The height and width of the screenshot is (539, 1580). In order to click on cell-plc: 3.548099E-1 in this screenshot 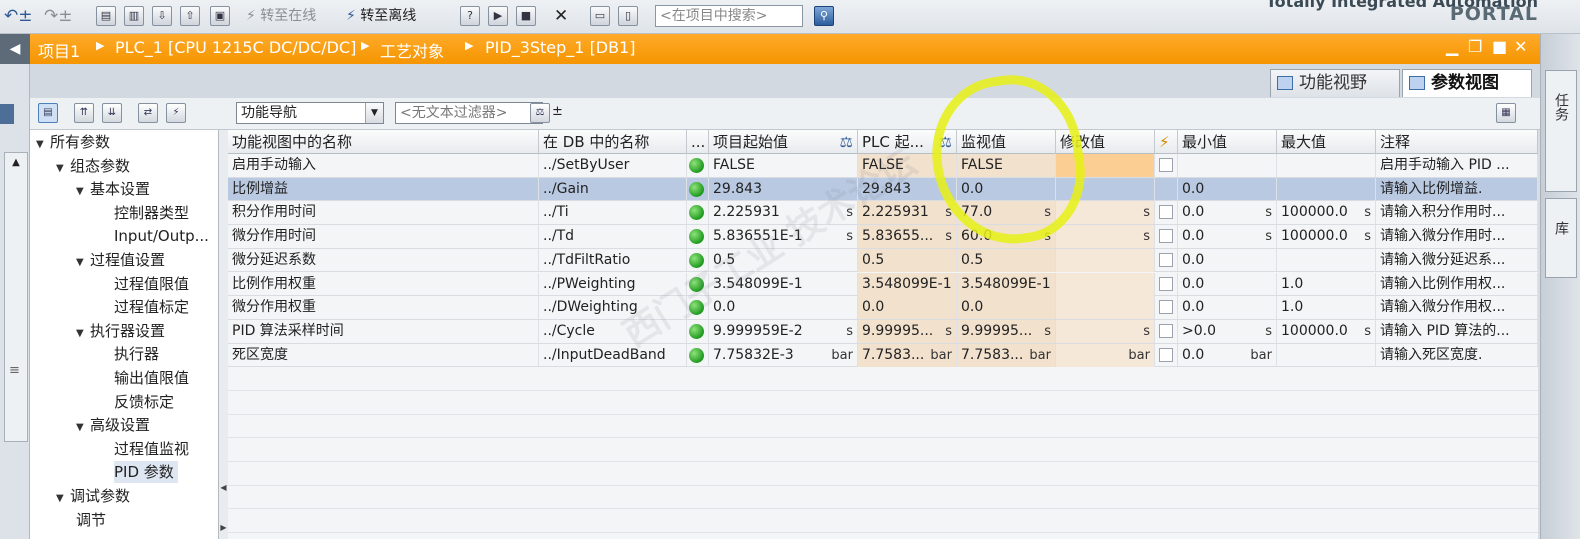, I will do `click(907, 284)`.